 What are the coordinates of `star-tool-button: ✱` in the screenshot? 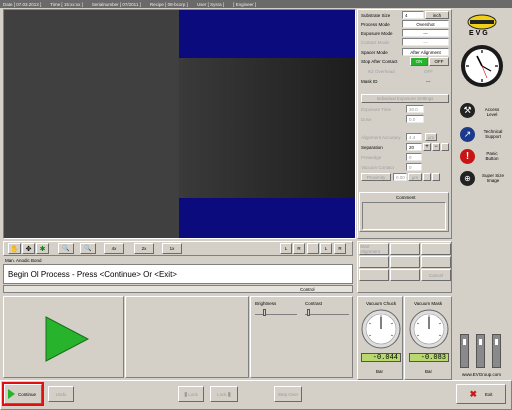 It's located at (42, 248).